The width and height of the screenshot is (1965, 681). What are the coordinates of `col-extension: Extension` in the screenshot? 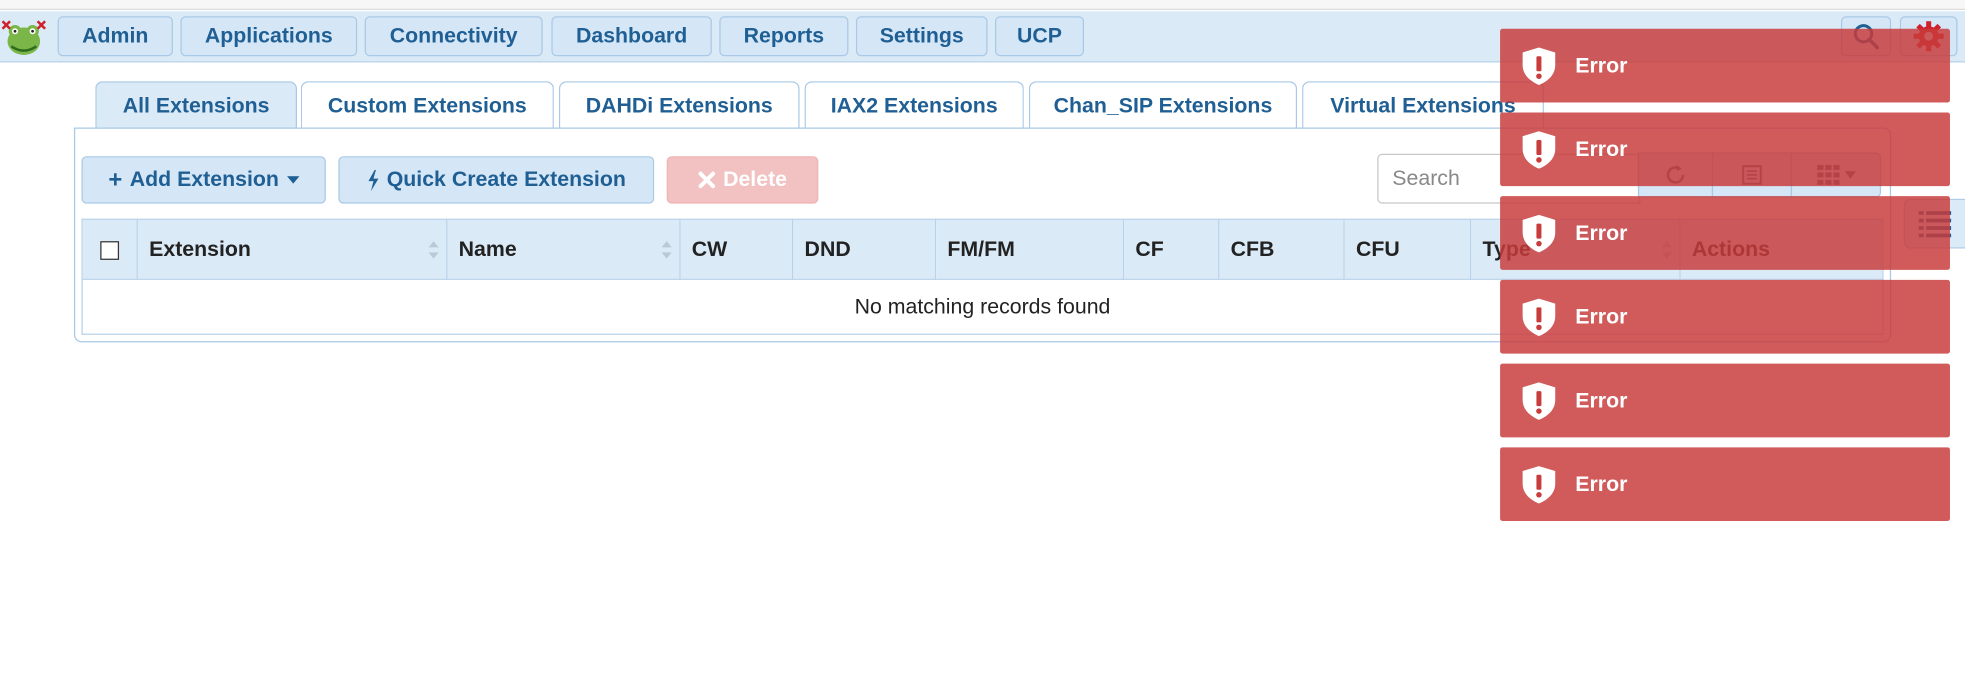 It's located at (292, 249).